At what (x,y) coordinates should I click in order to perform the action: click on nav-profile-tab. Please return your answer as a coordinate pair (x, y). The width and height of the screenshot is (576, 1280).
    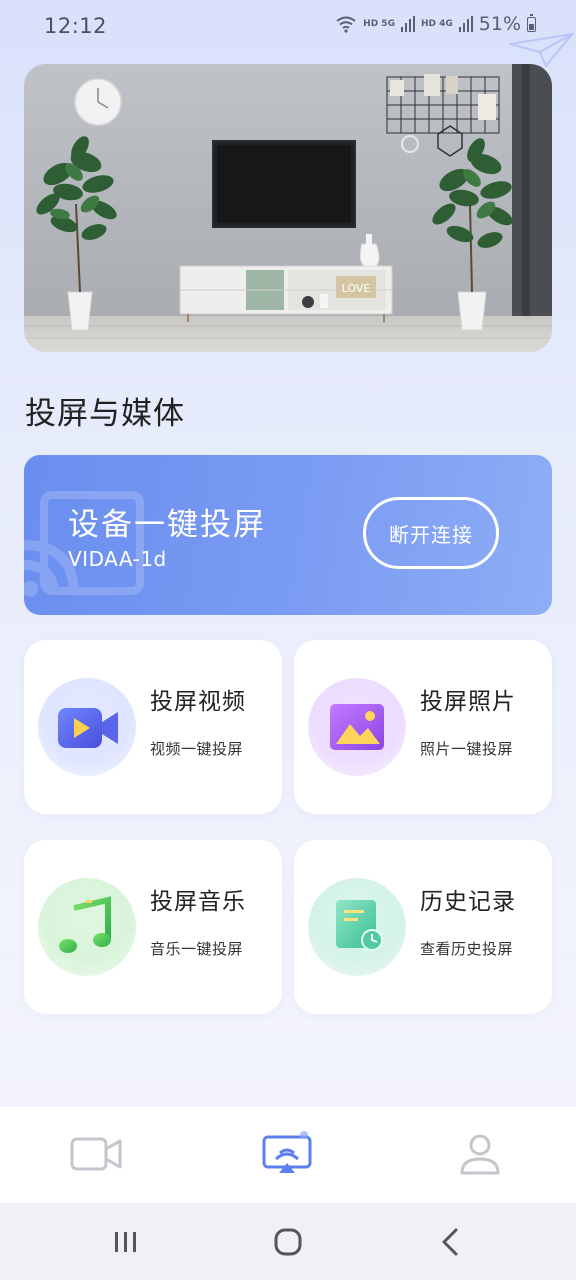
    Looking at the image, I should click on (480, 1157).